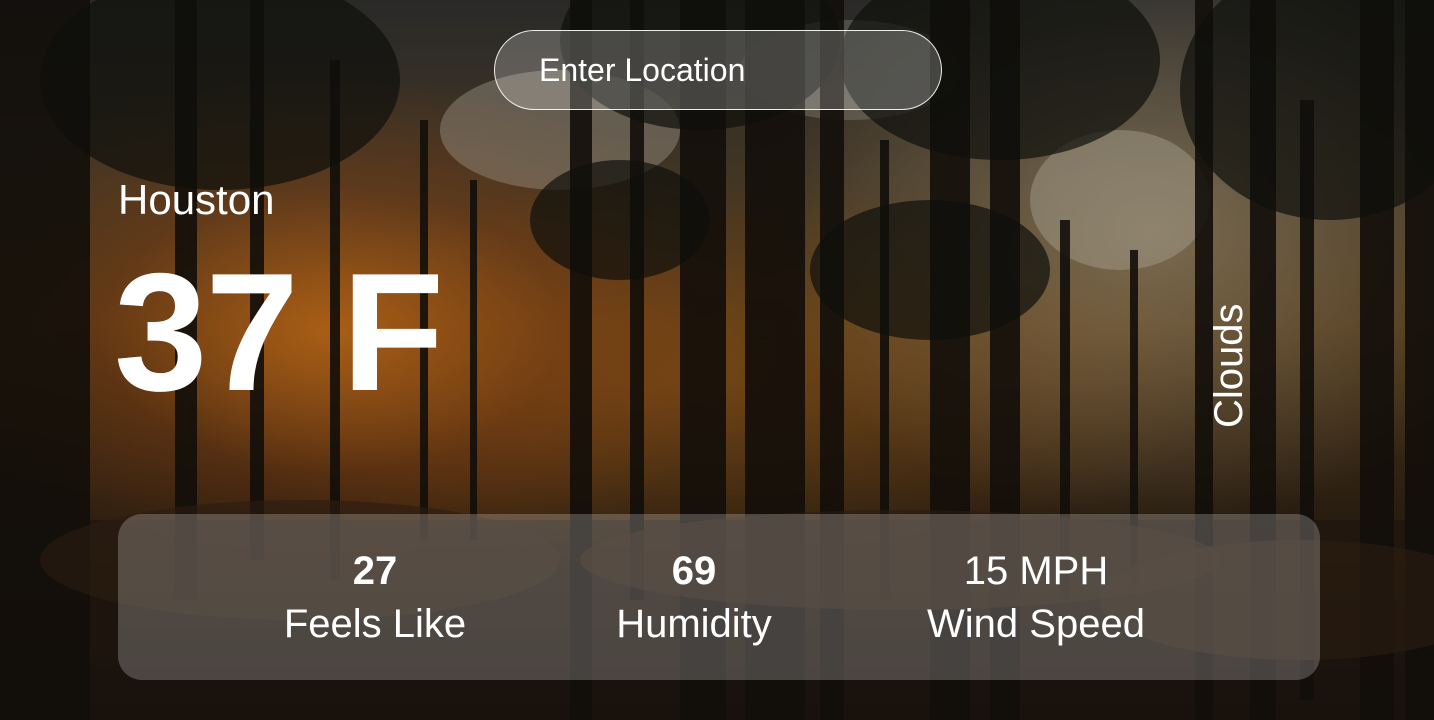  What do you see at coordinates (196, 199) in the screenshot?
I see `city-name: Houston` at bounding box center [196, 199].